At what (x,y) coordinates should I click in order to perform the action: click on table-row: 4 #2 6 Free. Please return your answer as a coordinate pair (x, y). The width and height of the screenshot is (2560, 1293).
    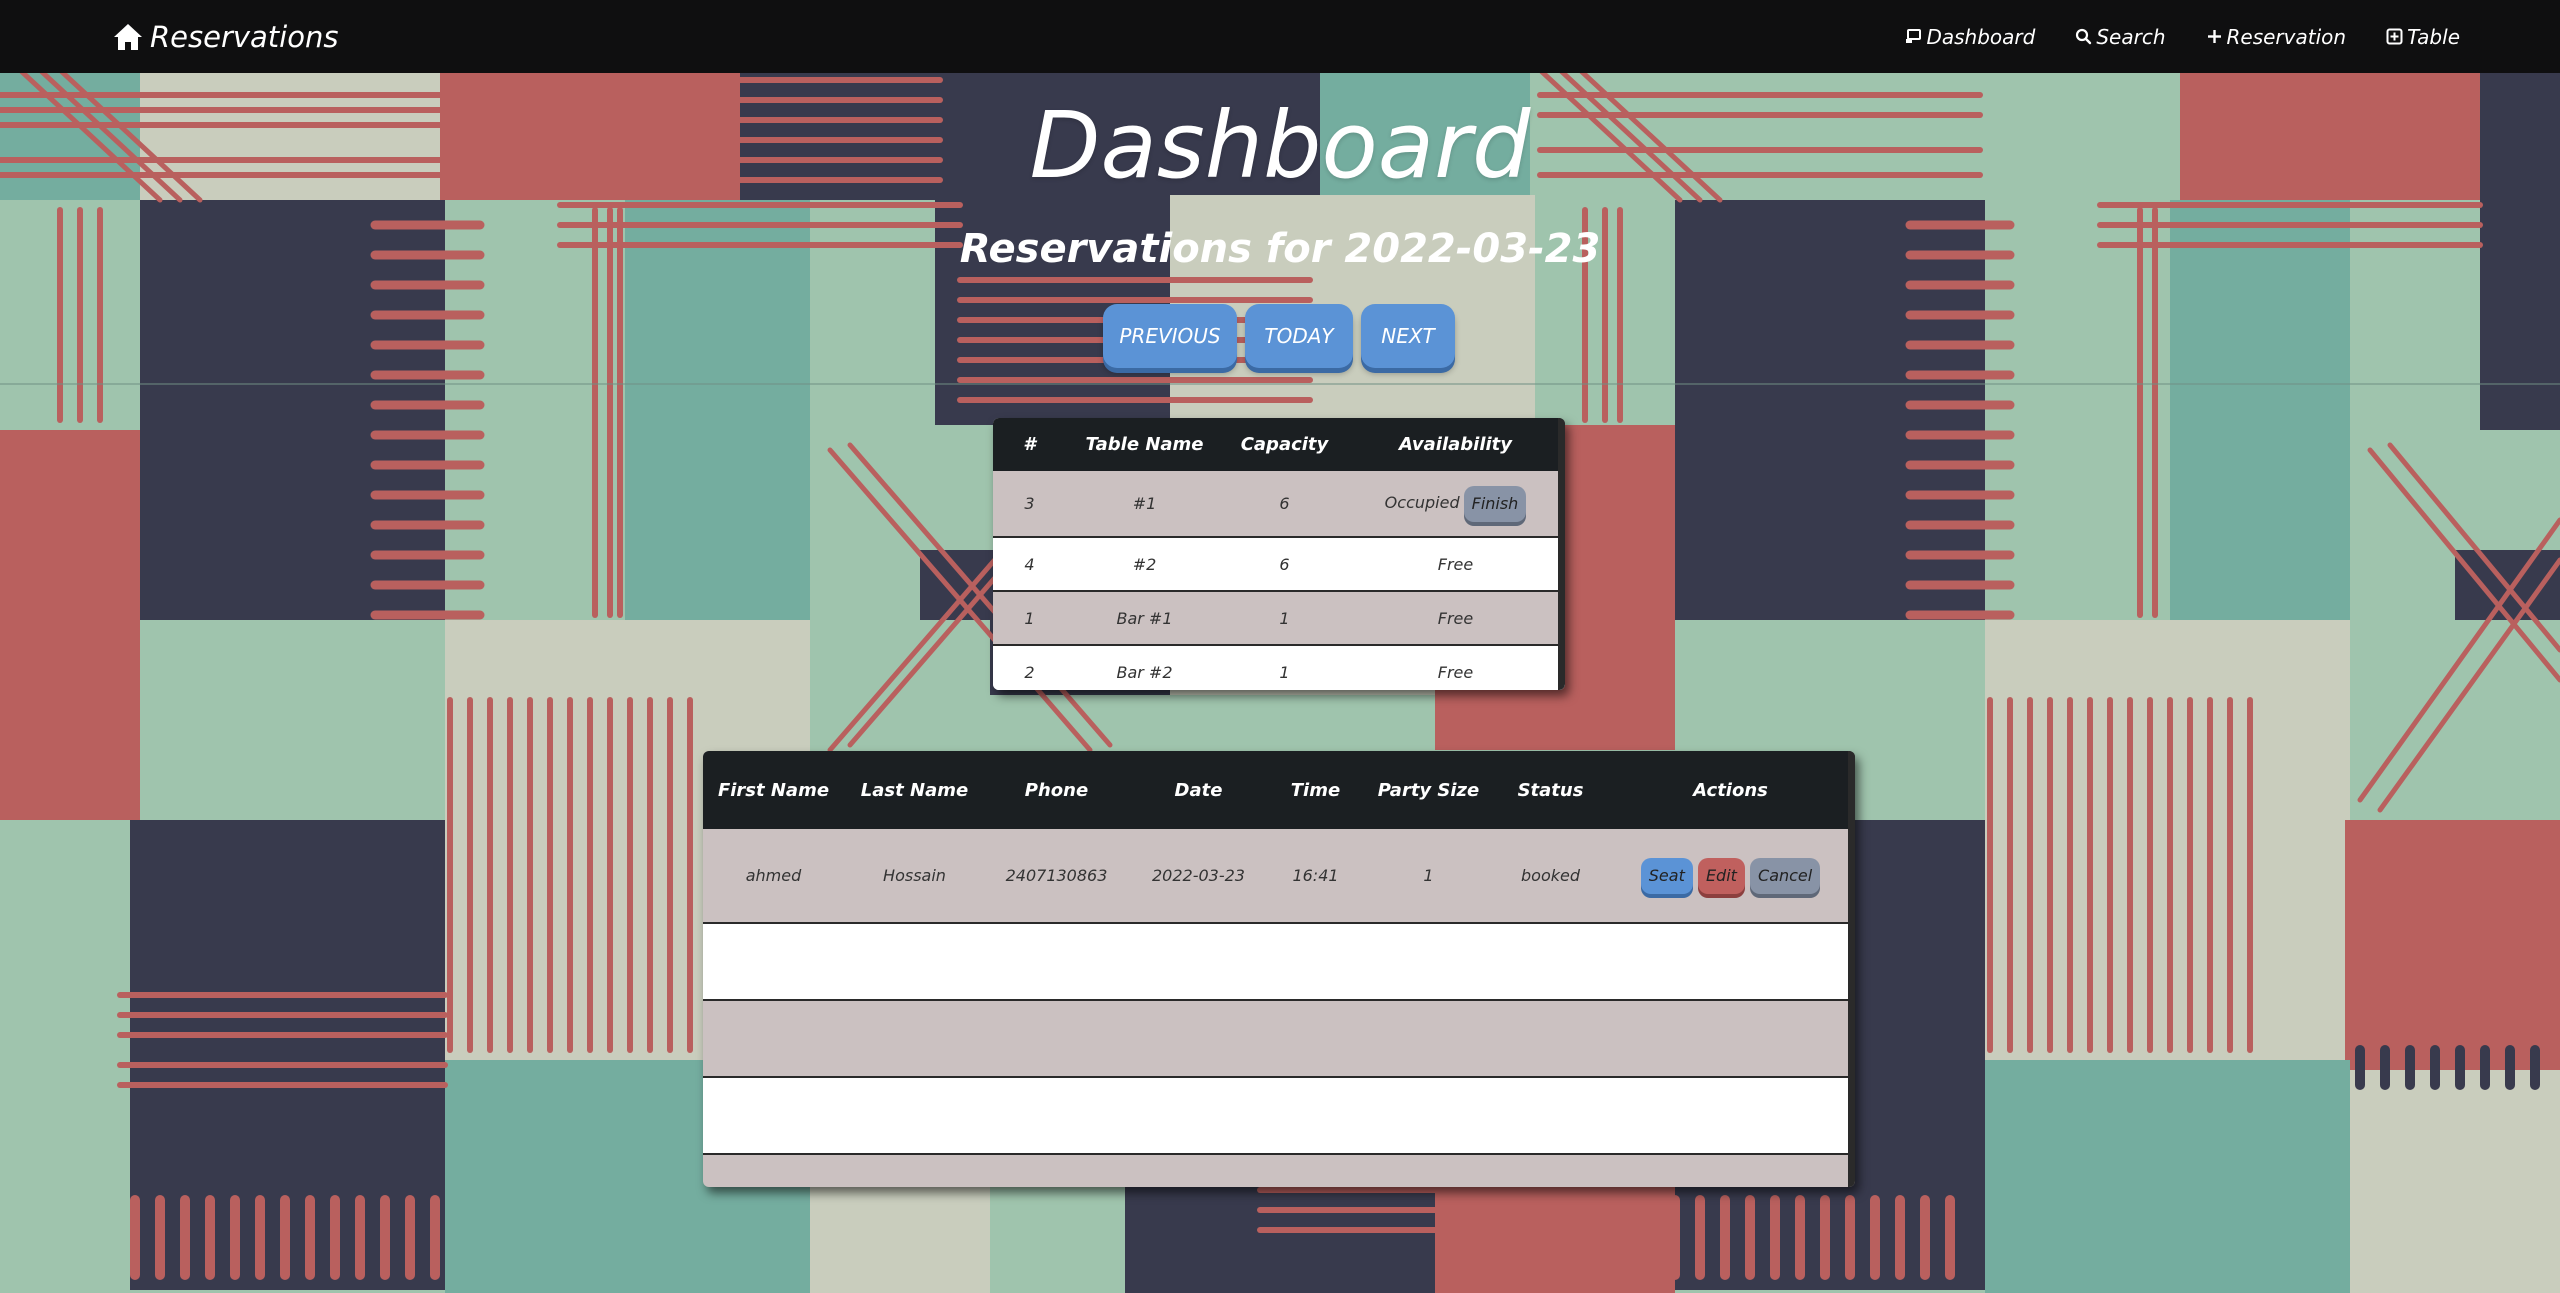
    Looking at the image, I should click on (1279, 564).